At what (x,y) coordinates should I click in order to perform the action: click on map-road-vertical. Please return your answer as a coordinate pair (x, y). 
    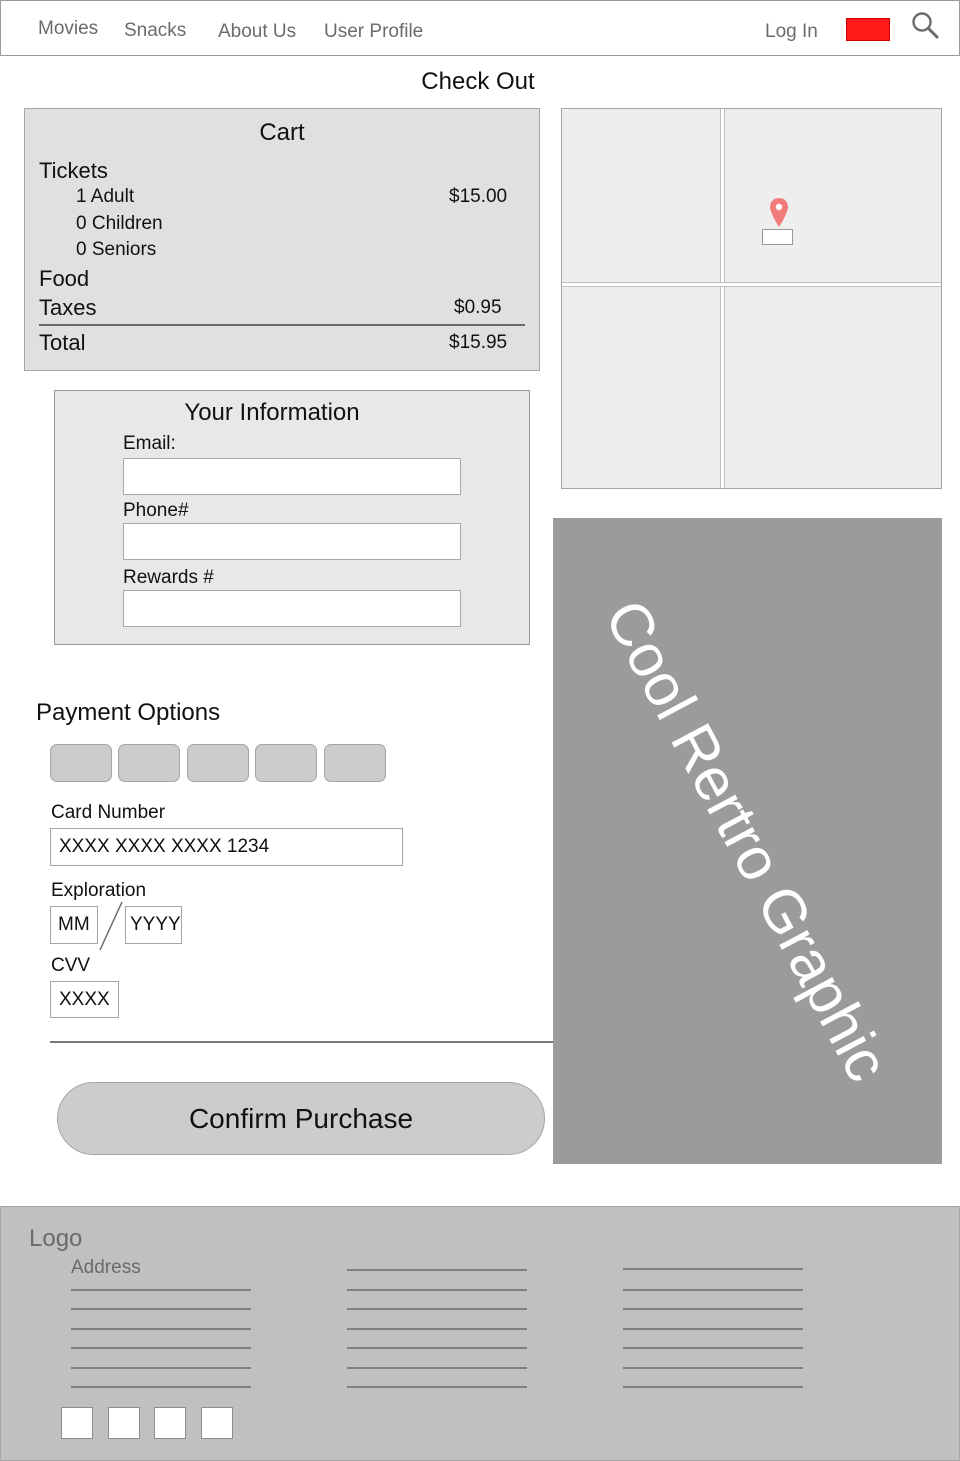
    Looking at the image, I should click on (722, 298).